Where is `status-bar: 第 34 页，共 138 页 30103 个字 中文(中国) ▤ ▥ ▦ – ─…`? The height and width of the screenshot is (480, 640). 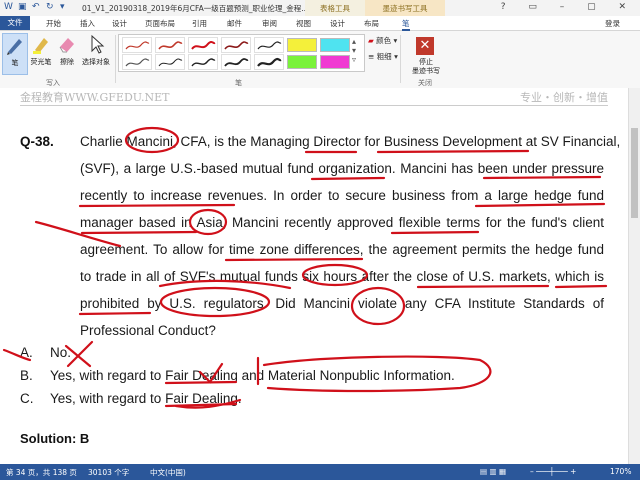 status-bar: 第 34 页，共 138 页 30103 个字 中文(中国) ▤ ▥ ▦ – ─… is located at coordinates (320, 472).